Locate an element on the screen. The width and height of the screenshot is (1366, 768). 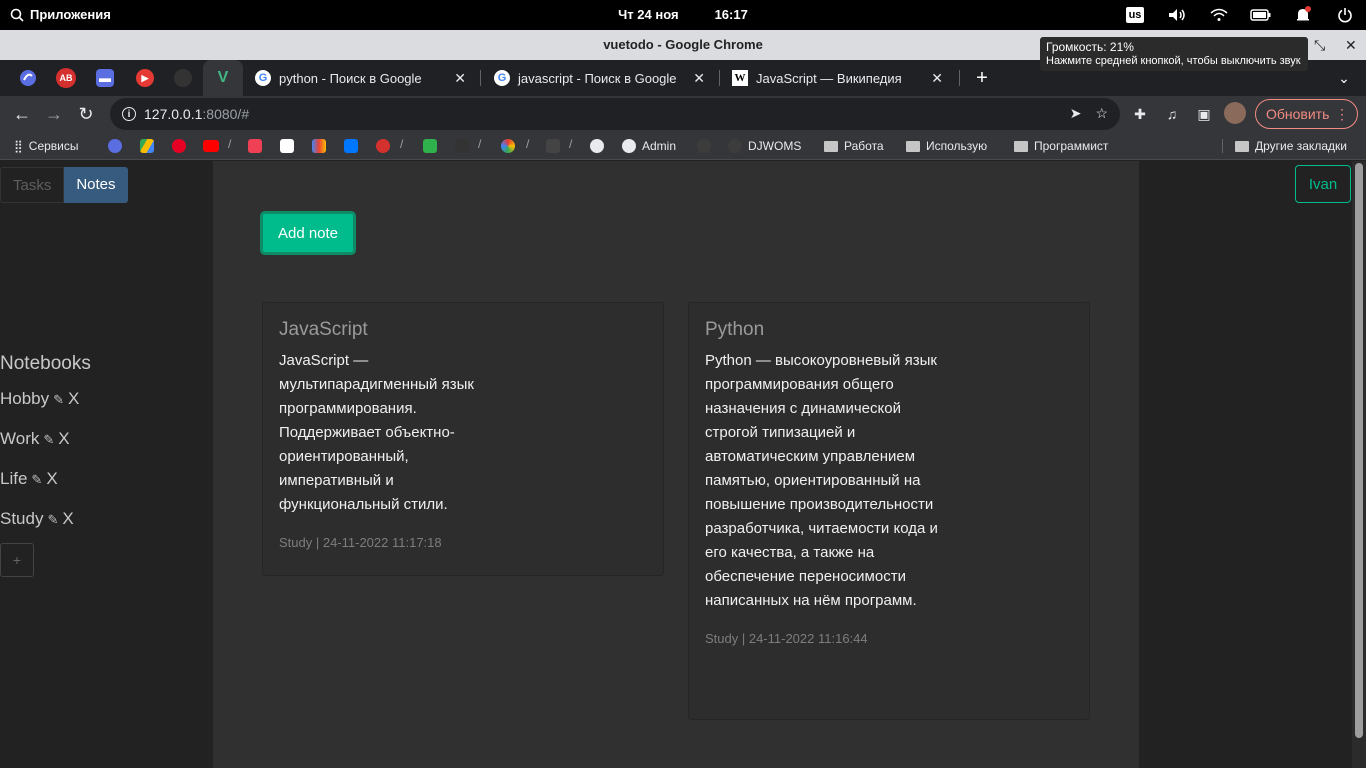
notebook-name: Life is located at coordinates (13, 479).